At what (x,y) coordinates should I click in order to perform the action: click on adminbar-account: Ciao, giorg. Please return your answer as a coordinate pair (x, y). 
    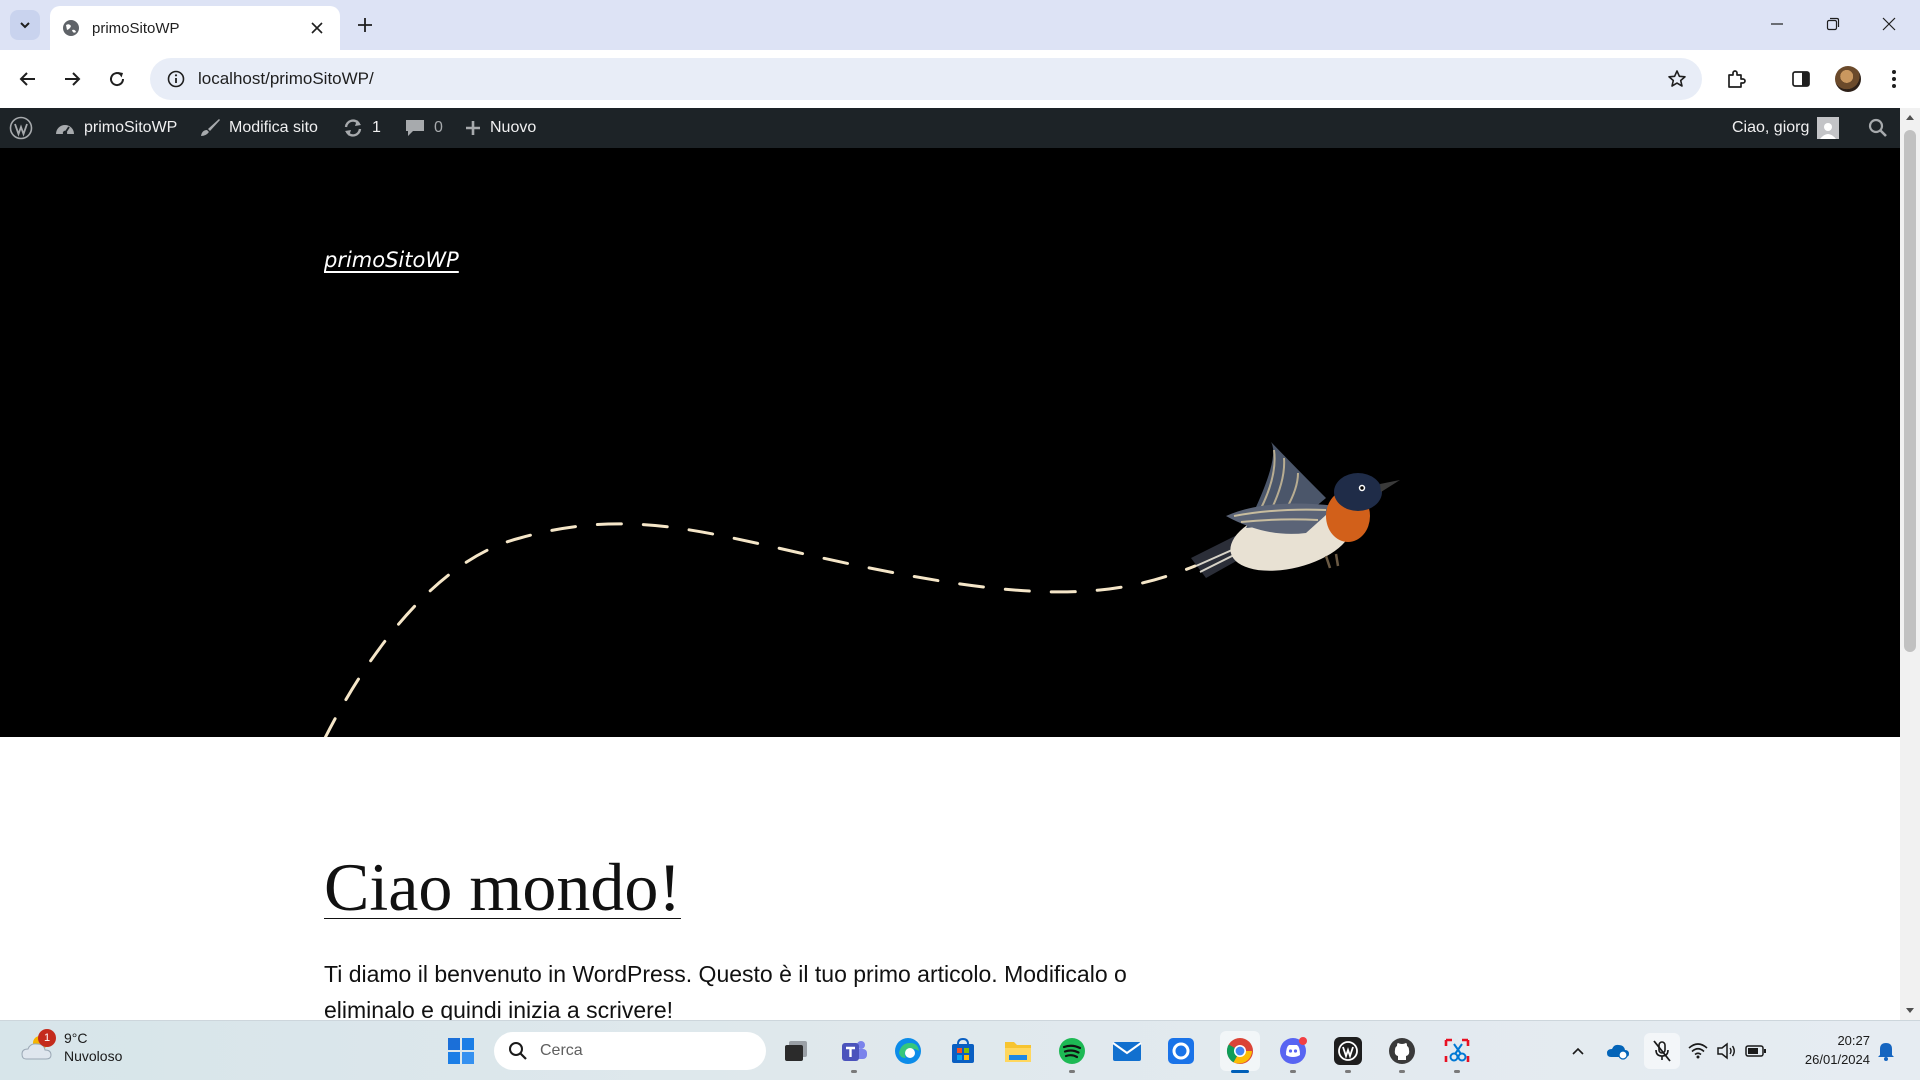
    Looking at the image, I should click on (1786, 128).